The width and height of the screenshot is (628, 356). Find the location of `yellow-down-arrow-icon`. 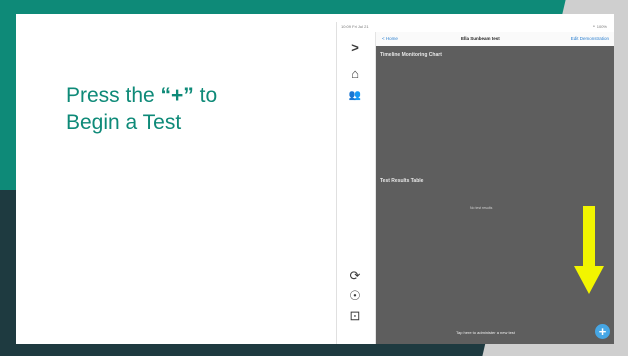

yellow-down-arrow-icon is located at coordinates (589, 250).